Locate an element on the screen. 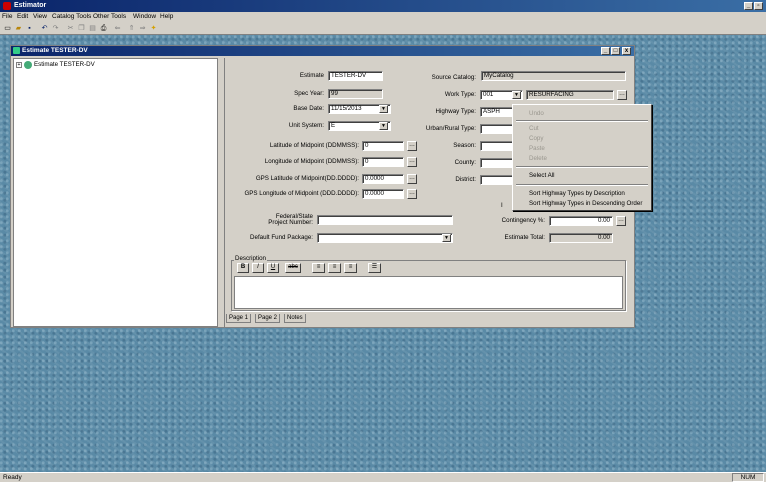 The width and height of the screenshot is (766, 482). cut-icon: ✂ is located at coordinates (70, 28).